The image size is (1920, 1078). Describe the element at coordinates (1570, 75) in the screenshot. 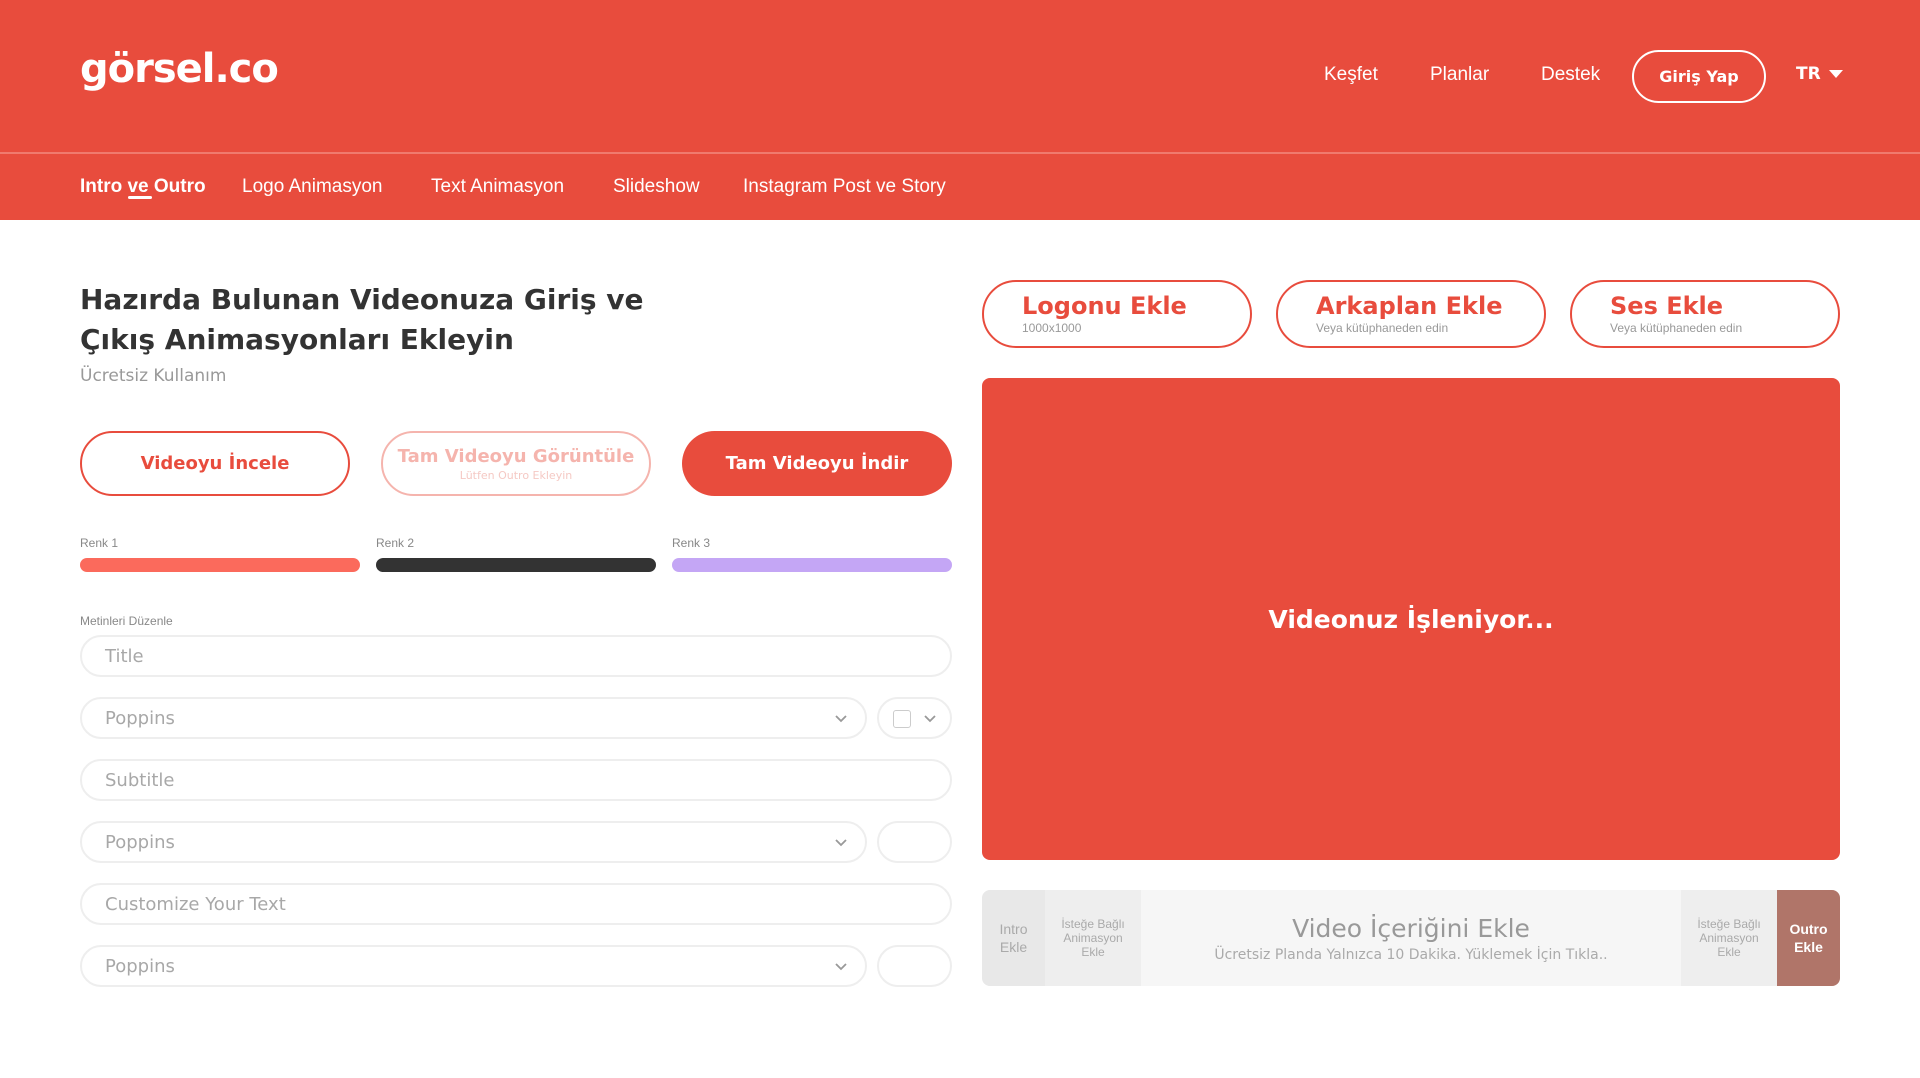

I see `nav-support: Destek` at that location.